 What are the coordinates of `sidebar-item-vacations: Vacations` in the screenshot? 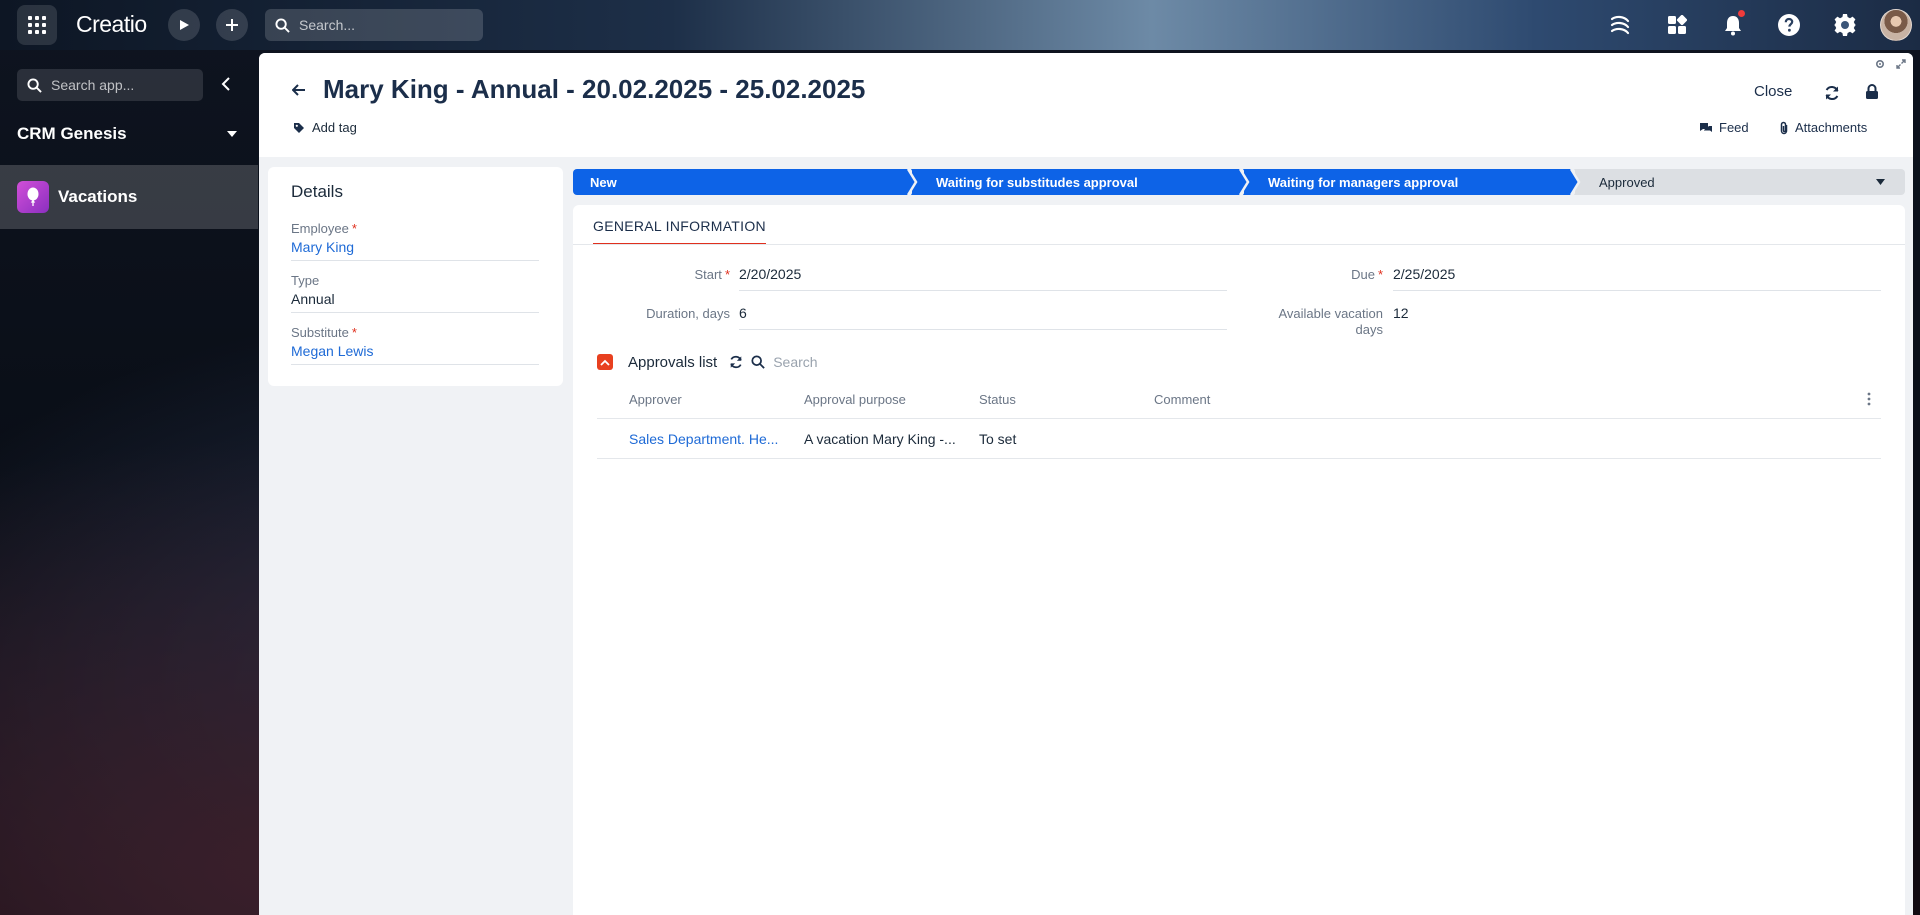 It's located at (129, 197).